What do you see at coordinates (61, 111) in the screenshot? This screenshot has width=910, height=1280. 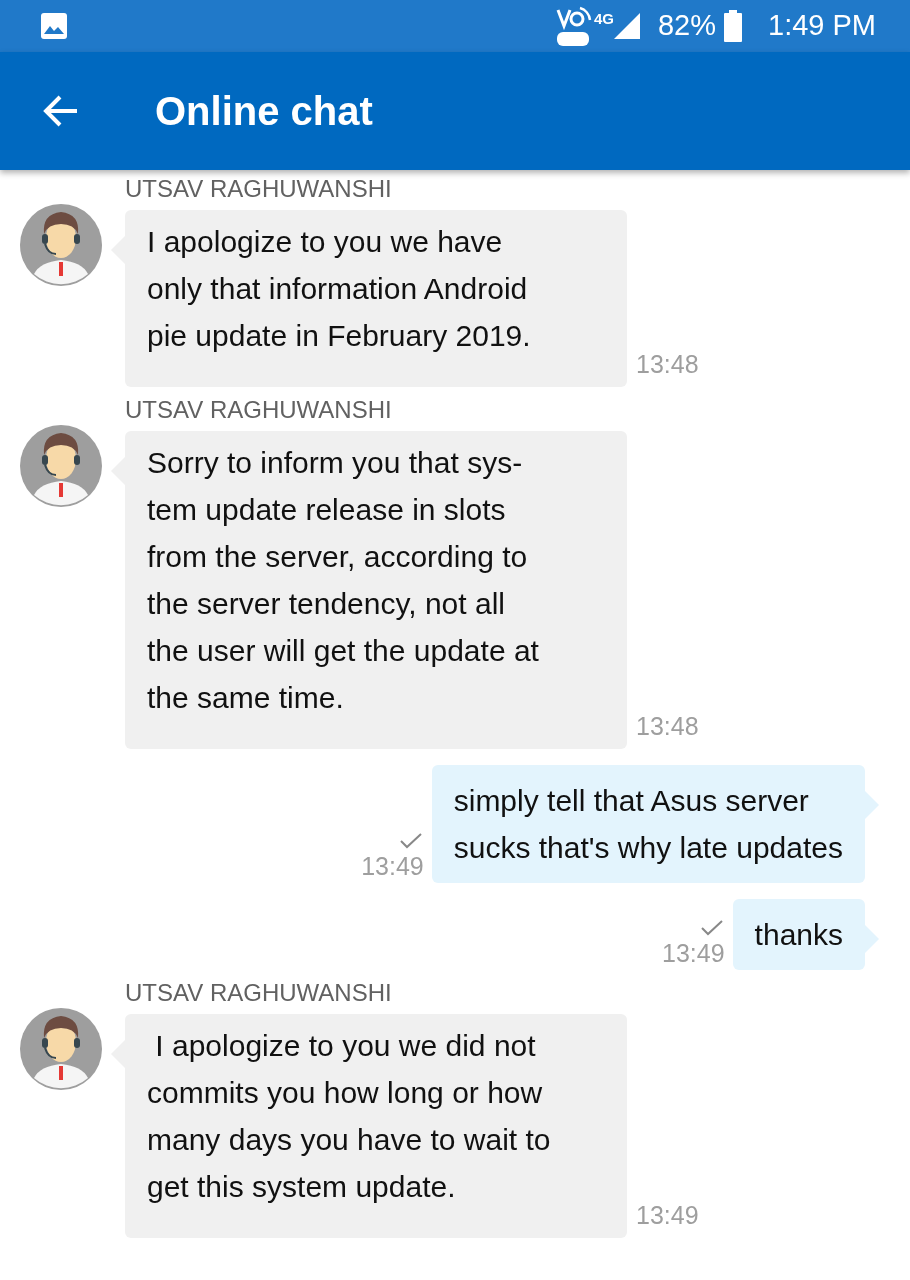 I see `back-arrow-icon` at bounding box center [61, 111].